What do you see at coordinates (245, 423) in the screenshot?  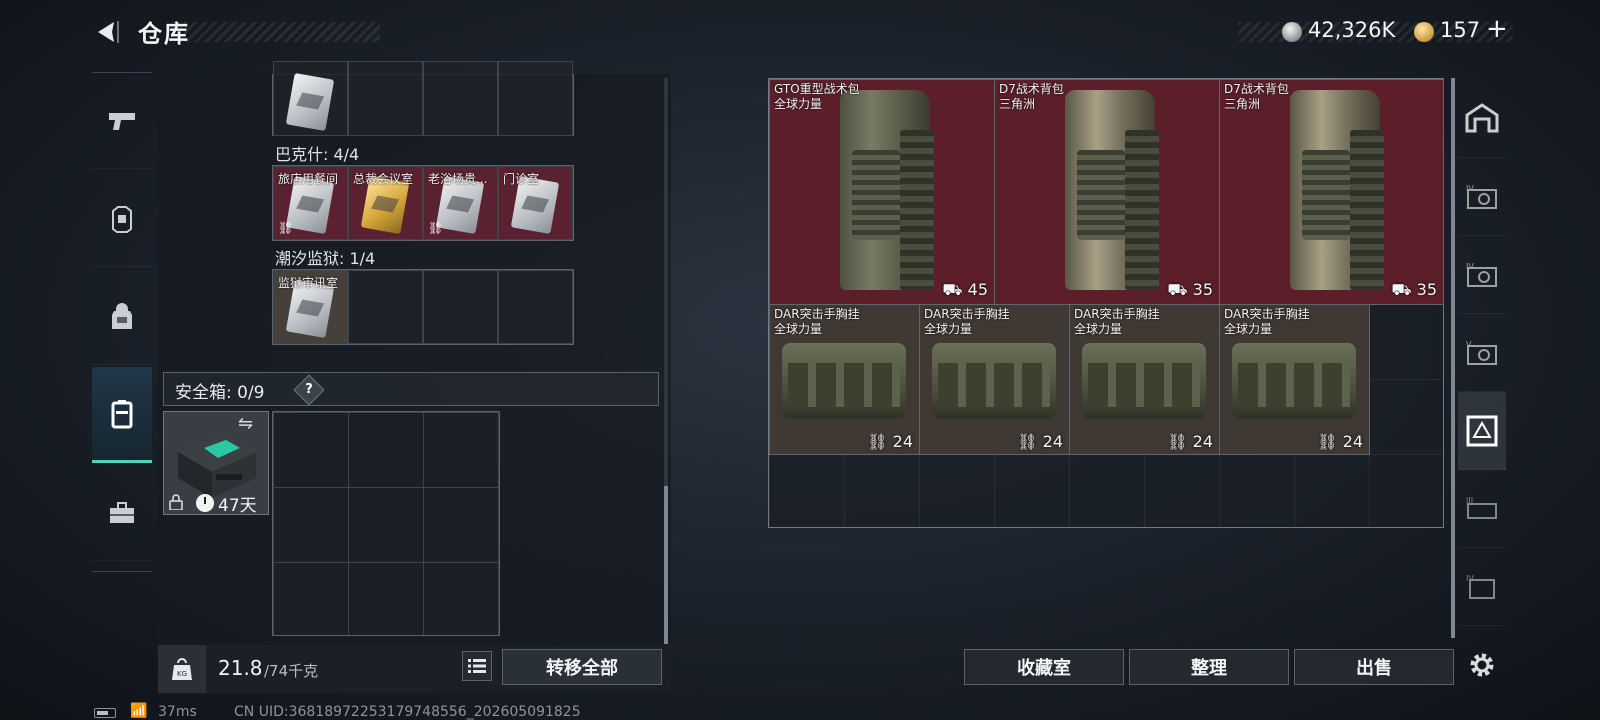 I see `swap-icon: ⇋` at bounding box center [245, 423].